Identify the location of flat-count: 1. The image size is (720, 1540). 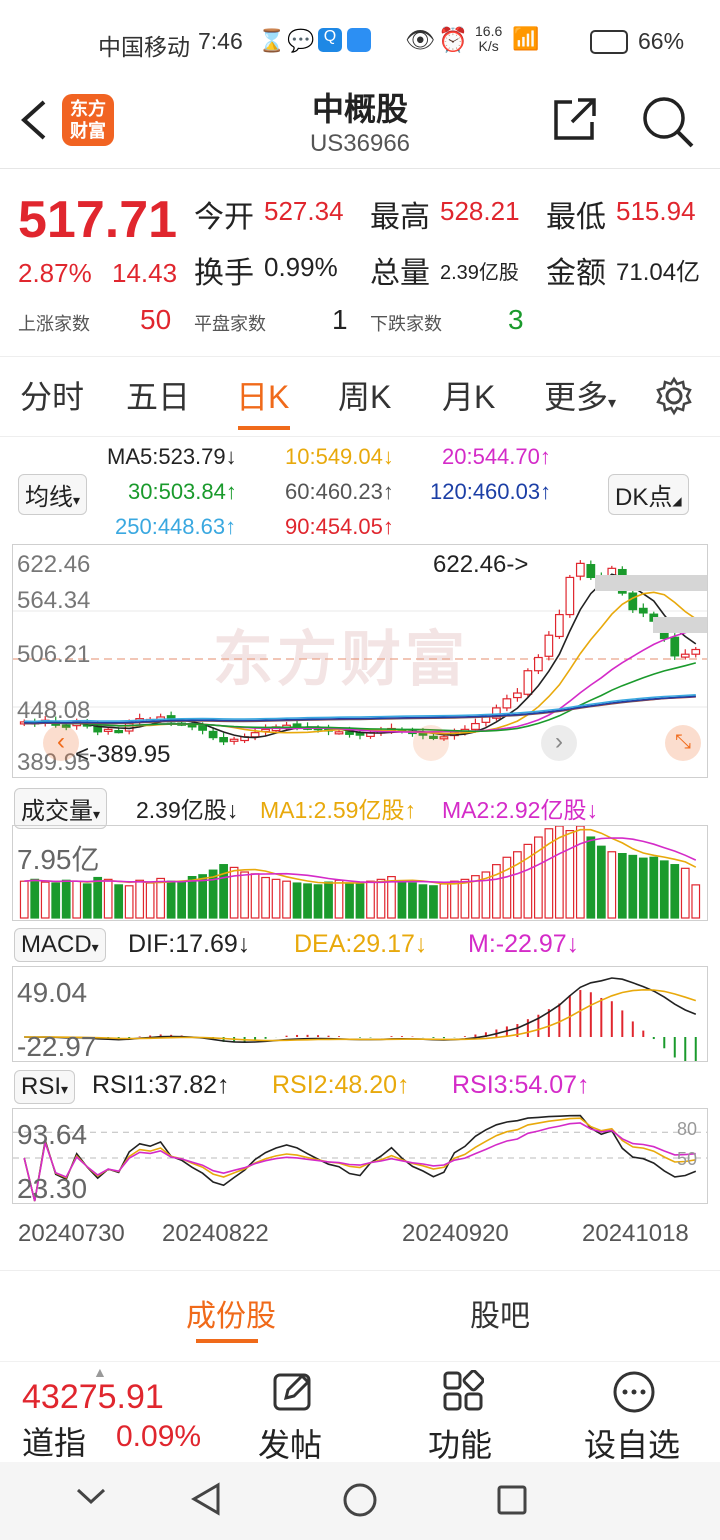
(340, 319).